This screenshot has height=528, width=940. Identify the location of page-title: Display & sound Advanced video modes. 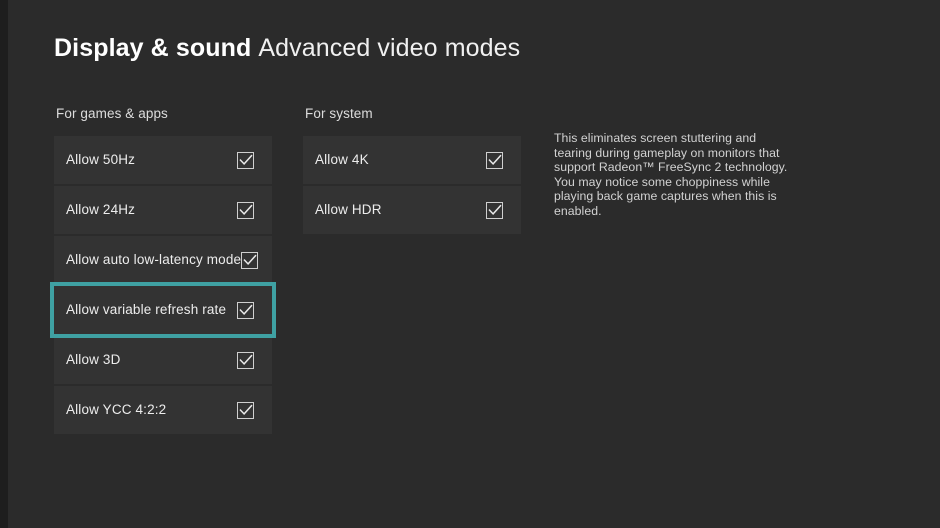
(287, 48).